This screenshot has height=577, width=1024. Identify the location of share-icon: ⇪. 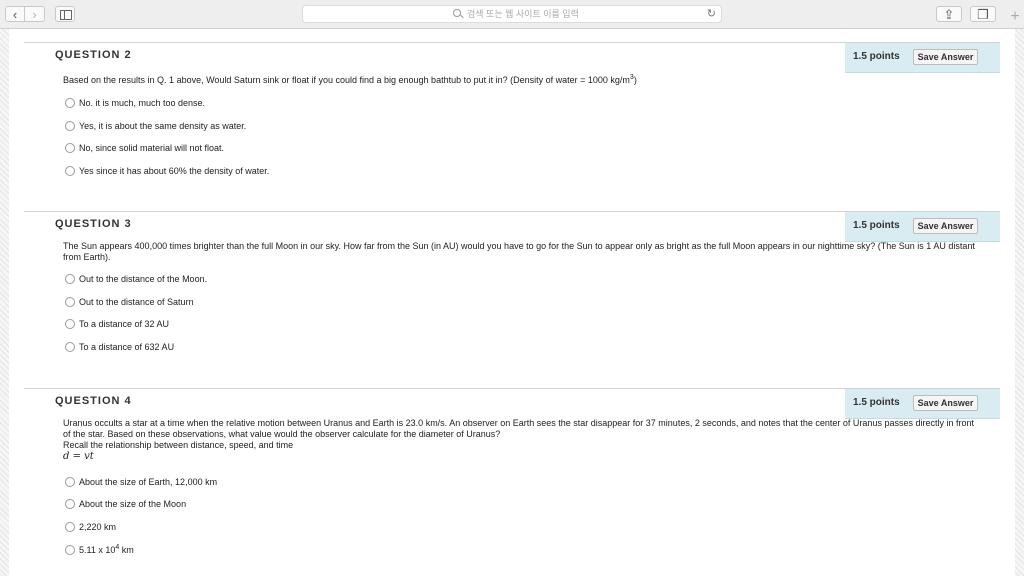
(949, 14).